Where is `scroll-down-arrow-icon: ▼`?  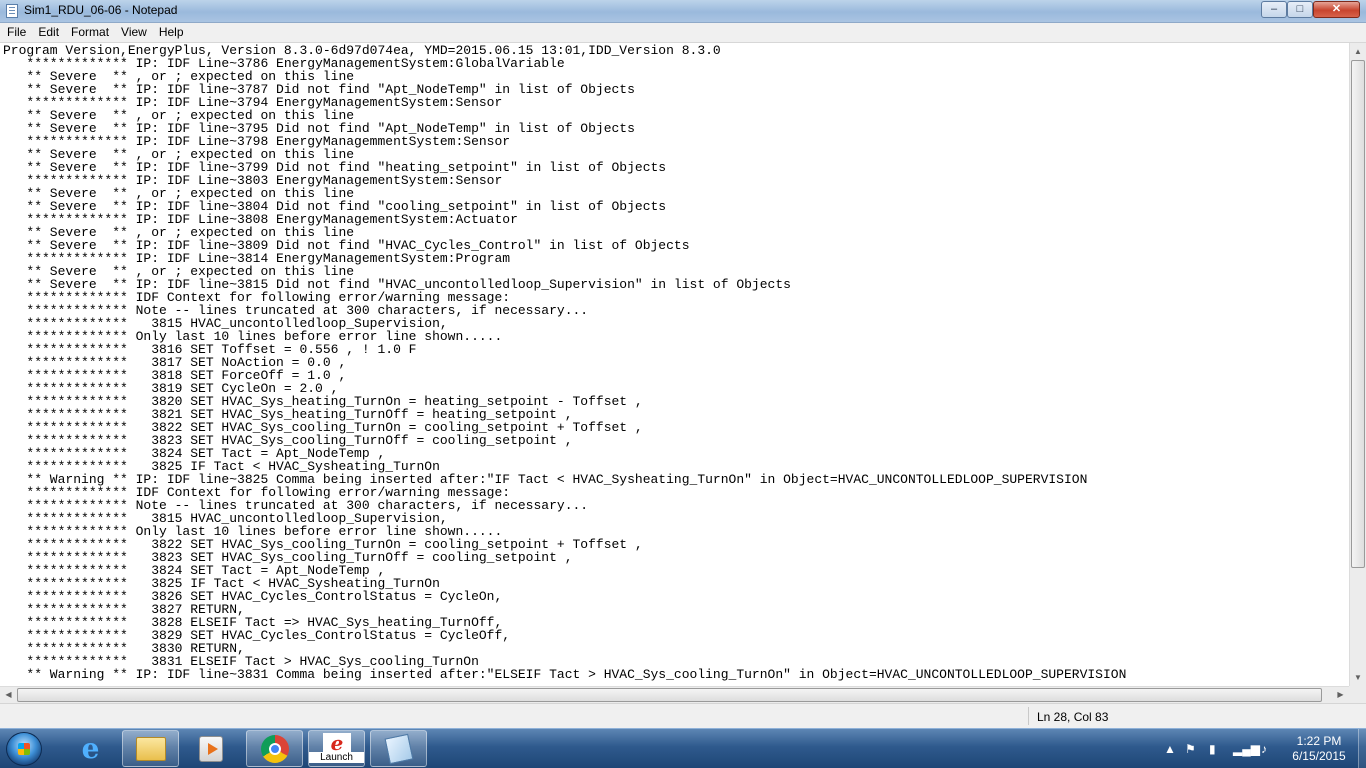 scroll-down-arrow-icon: ▼ is located at coordinates (1358, 677).